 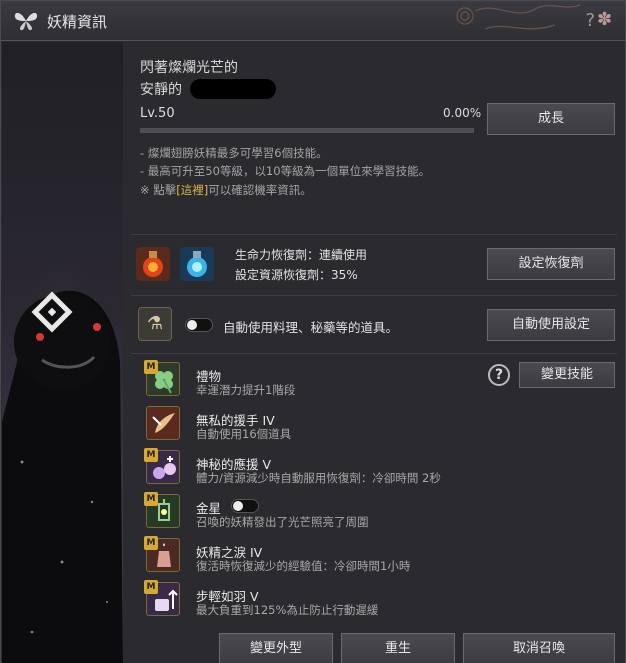 What do you see at coordinates (551, 264) in the screenshot?
I see `set-recovery-button: 設定恢復劑` at bounding box center [551, 264].